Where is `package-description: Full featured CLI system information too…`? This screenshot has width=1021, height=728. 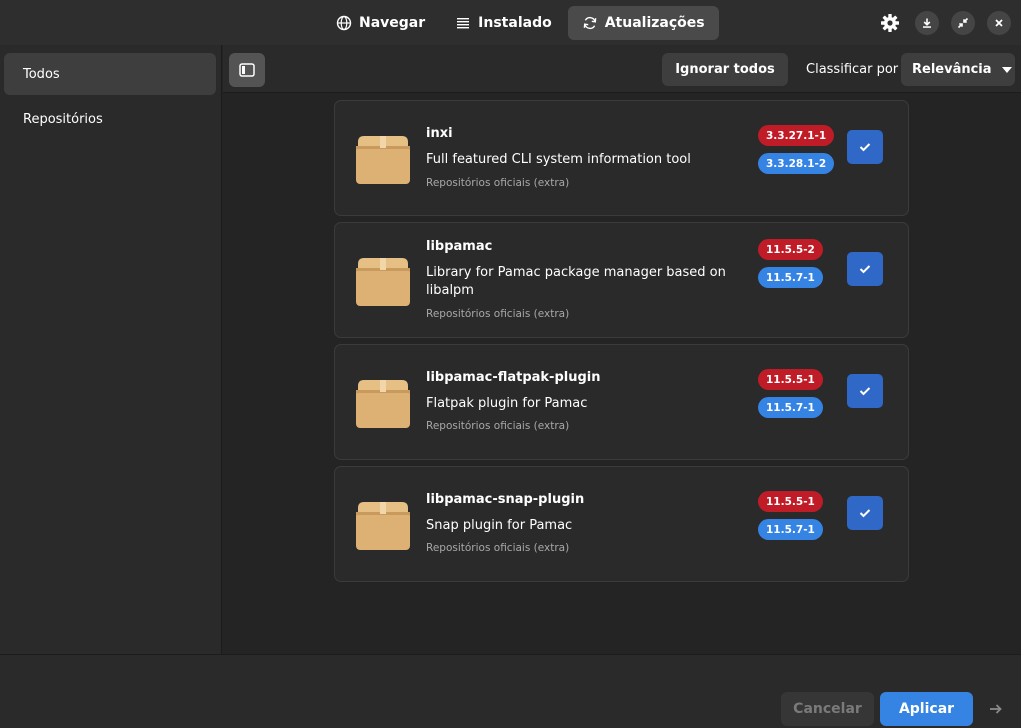 package-description: Full featured CLI system information too… is located at coordinates (558, 159).